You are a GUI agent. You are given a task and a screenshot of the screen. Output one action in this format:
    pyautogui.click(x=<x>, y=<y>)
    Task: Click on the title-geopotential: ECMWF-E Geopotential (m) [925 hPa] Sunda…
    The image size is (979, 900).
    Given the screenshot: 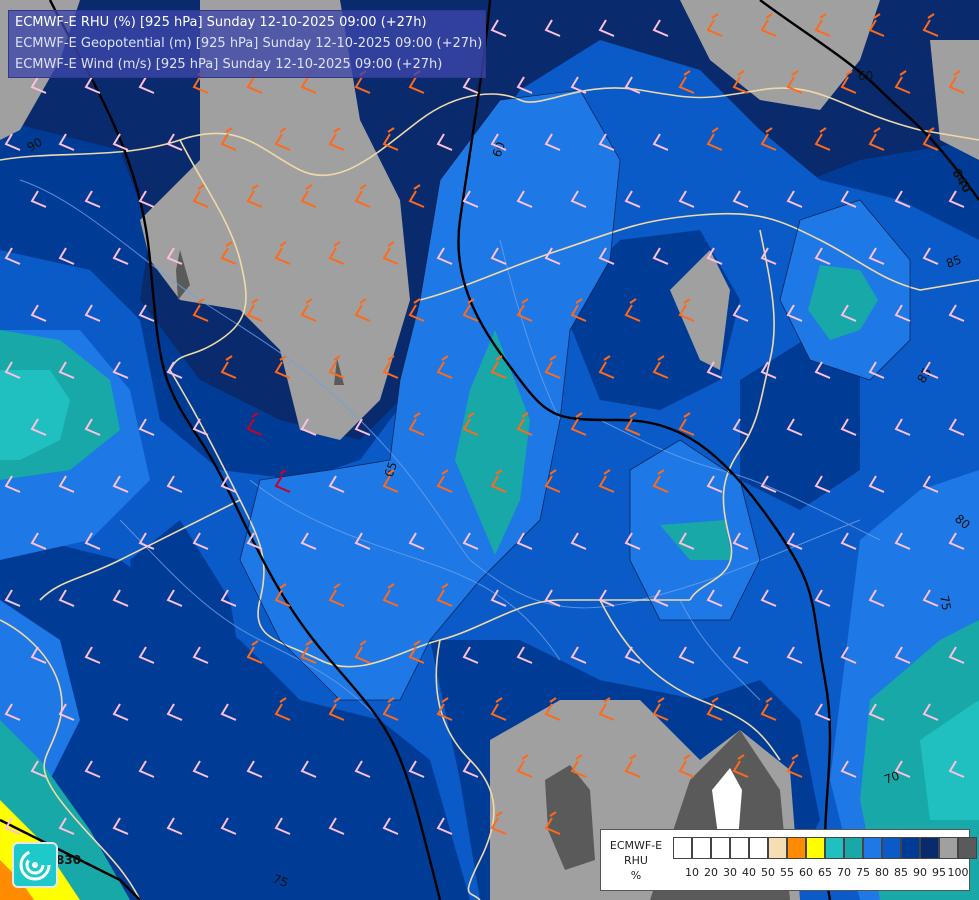 What is the action you would take?
    pyautogui.click(x=249, y=43)
    